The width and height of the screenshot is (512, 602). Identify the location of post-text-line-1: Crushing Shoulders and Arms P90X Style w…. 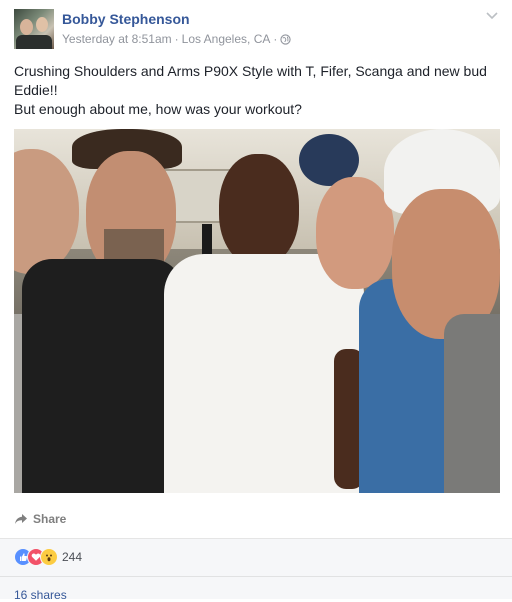
(250, 80).